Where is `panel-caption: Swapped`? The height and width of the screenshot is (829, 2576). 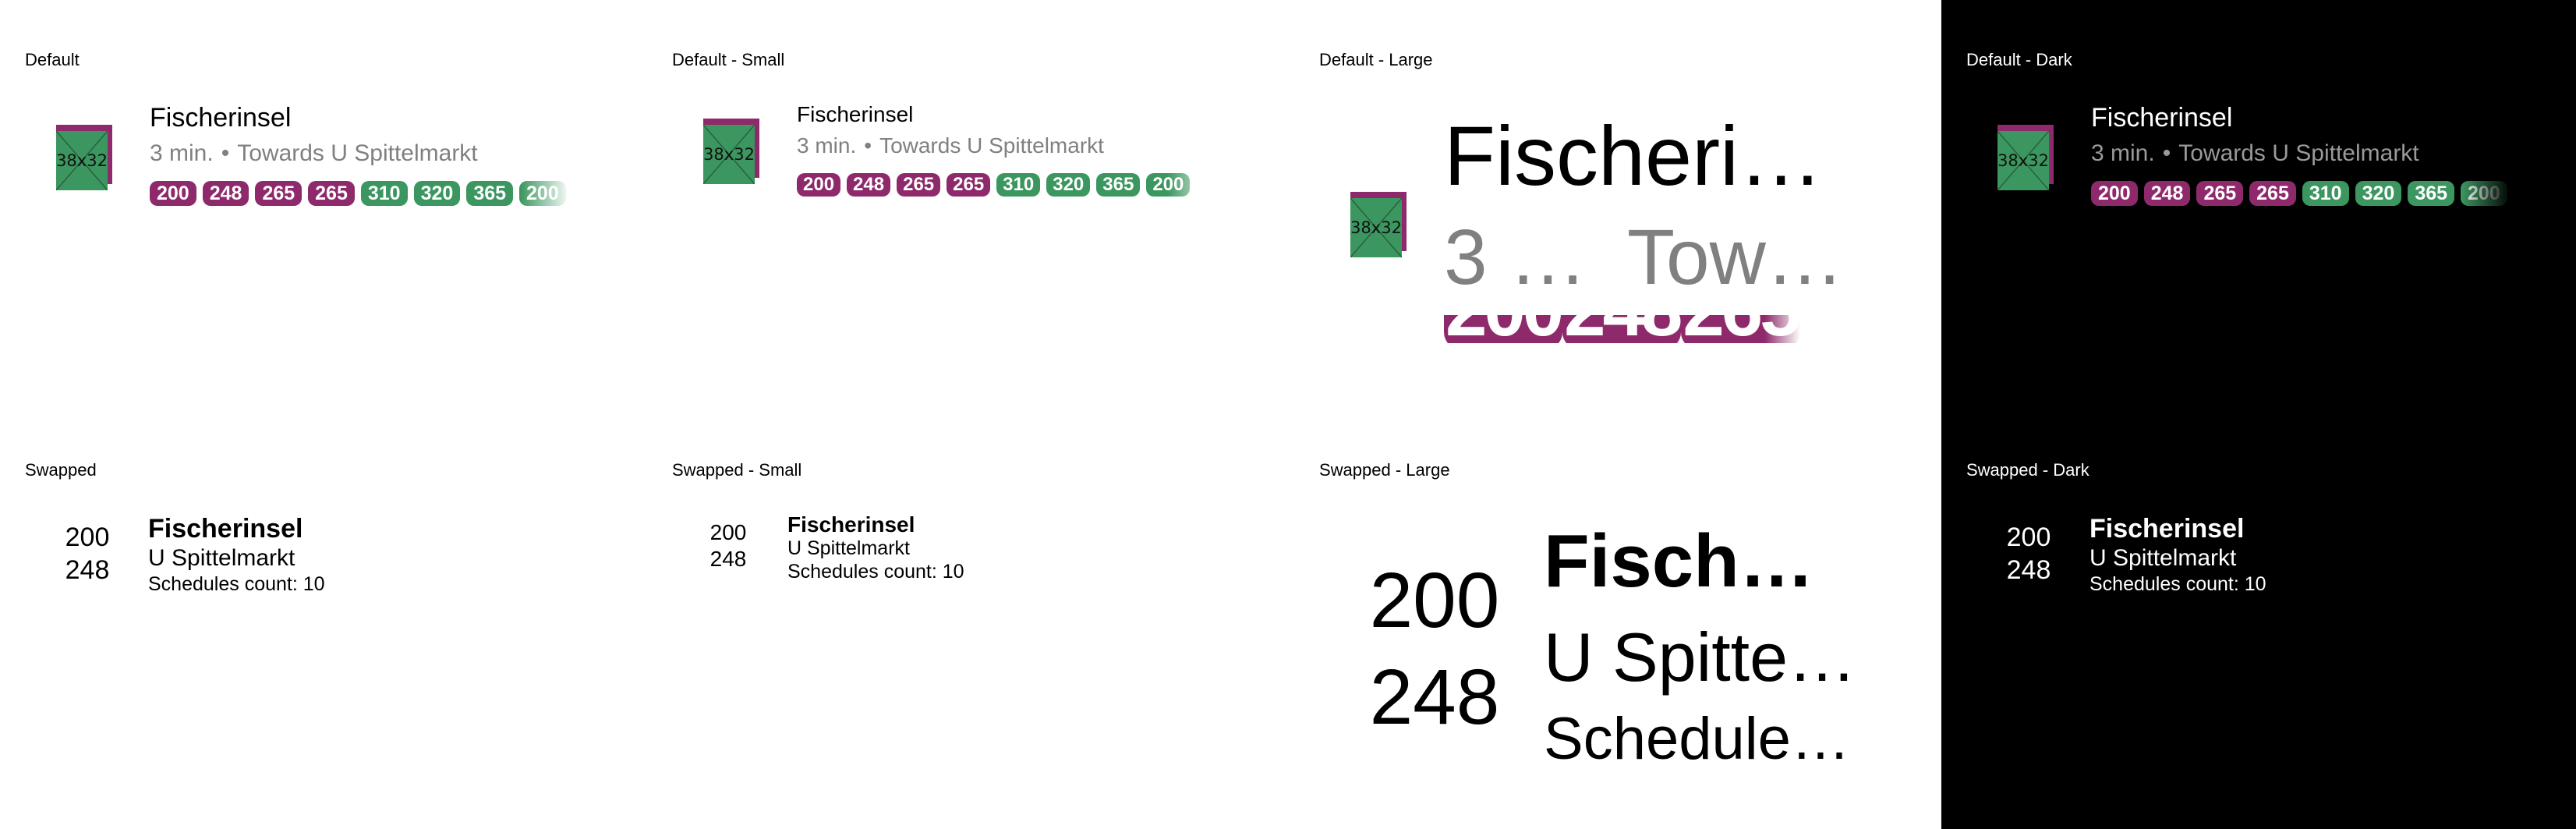
panel-caption: Swapped is located at coordinates (61, 470).